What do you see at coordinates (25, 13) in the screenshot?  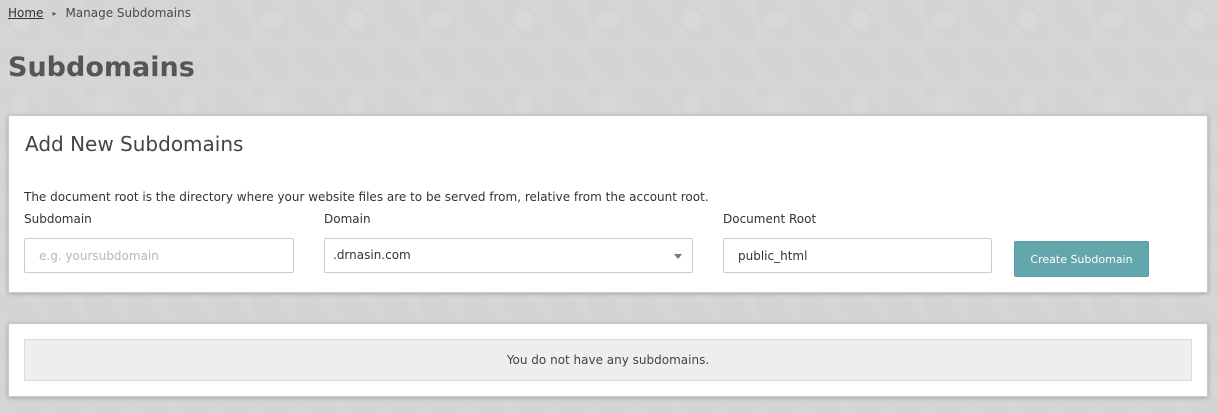 I see `breadcrumb-home-link: Home` at bounding box center [25, 13].